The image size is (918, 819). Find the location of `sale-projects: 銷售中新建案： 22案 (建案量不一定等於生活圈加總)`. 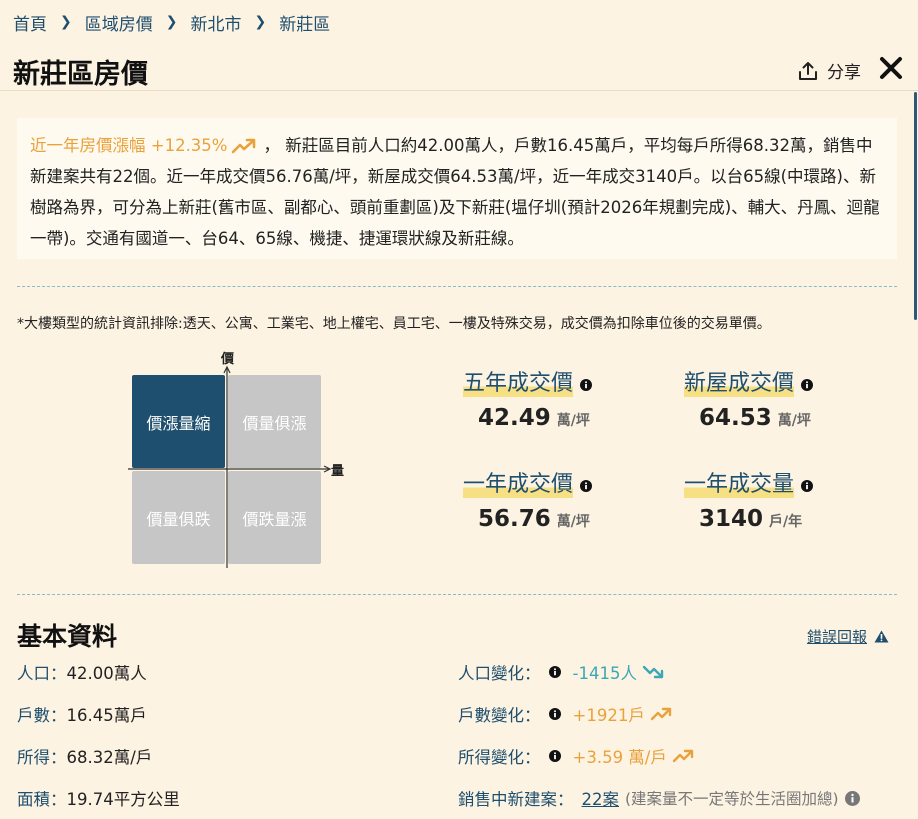

sale-projects: 銷售中新建案： 22案 (建案量不一定等於生活圈加總) is located at coordinates (659, 798).